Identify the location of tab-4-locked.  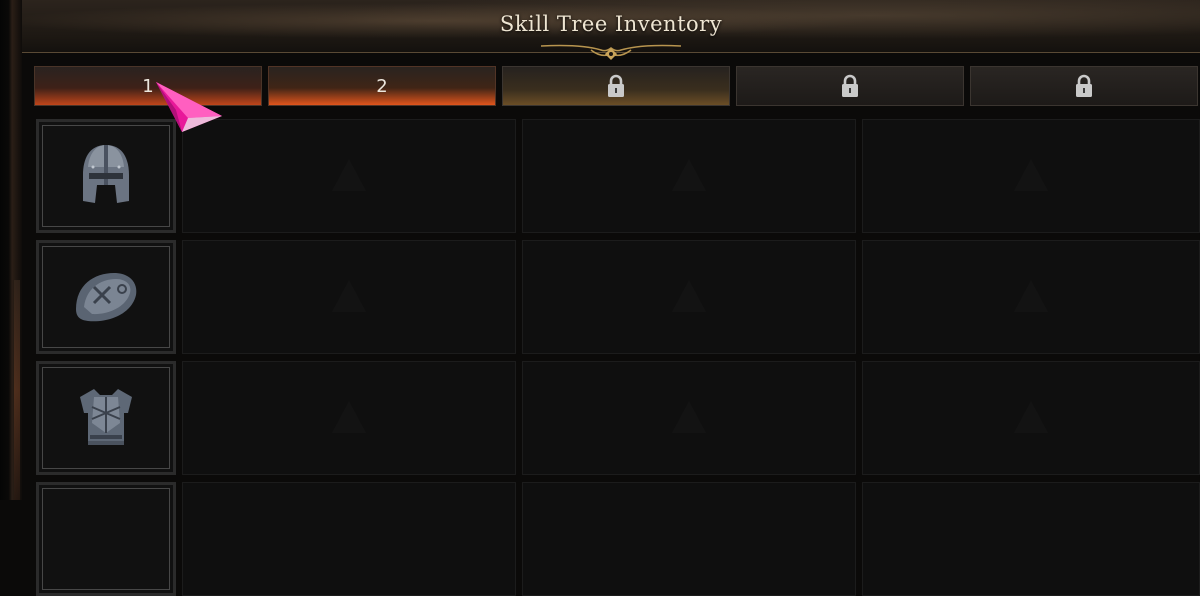
(850, 86).